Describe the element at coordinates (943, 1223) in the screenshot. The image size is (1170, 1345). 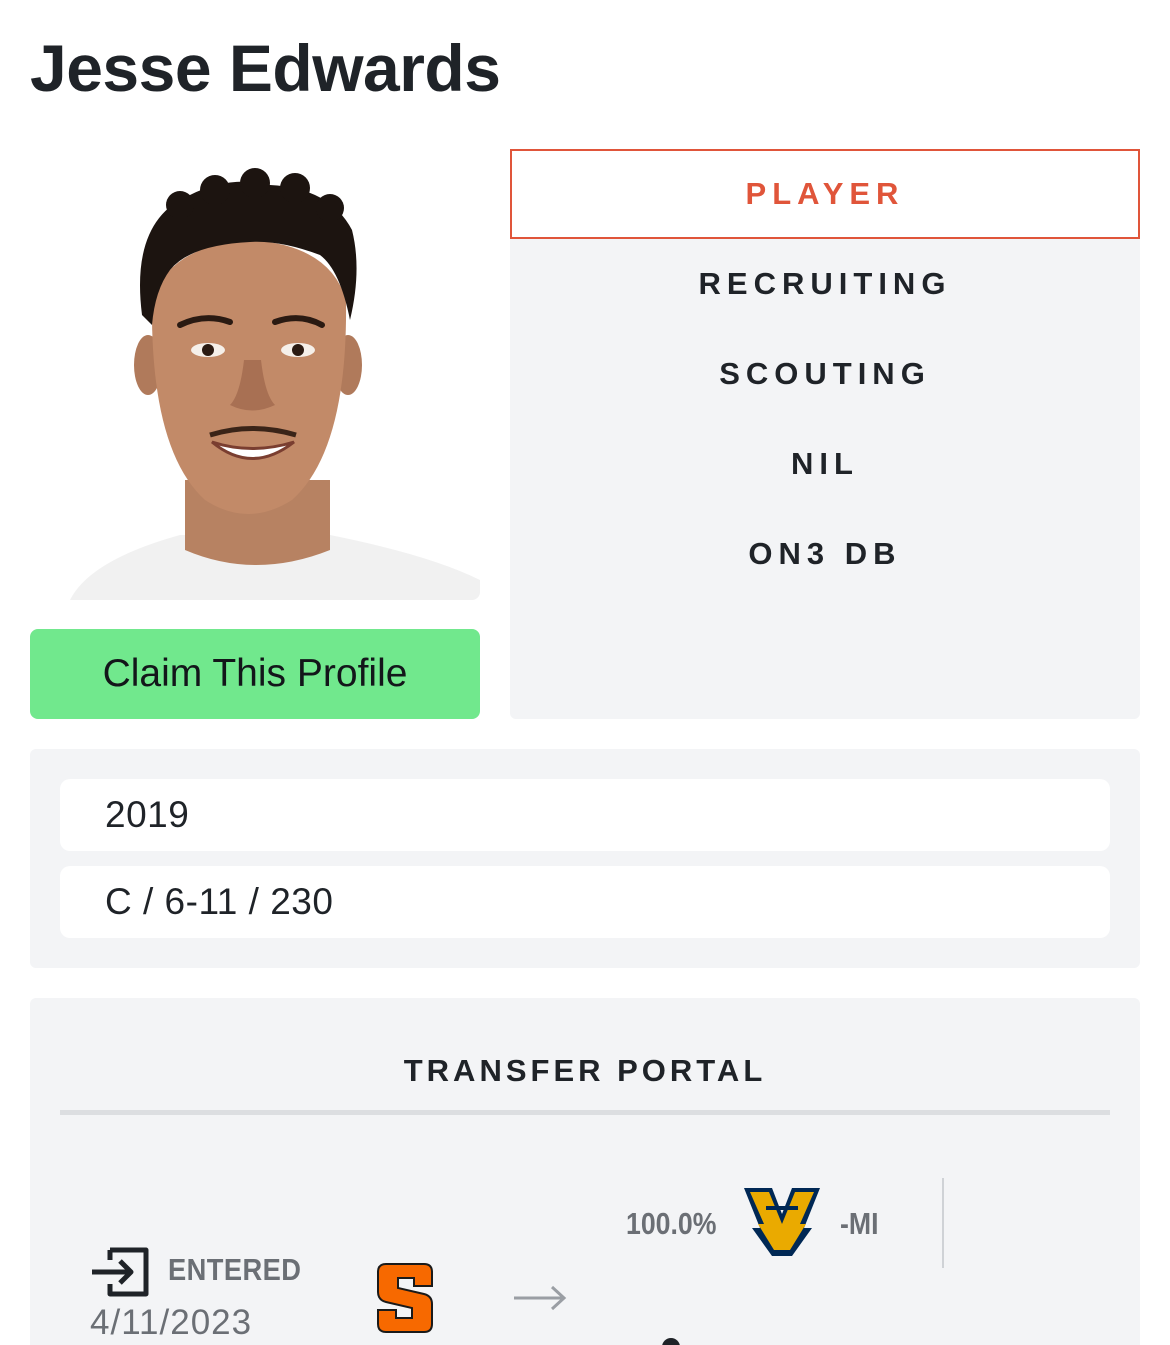
I see `vertical-divider` at that location.